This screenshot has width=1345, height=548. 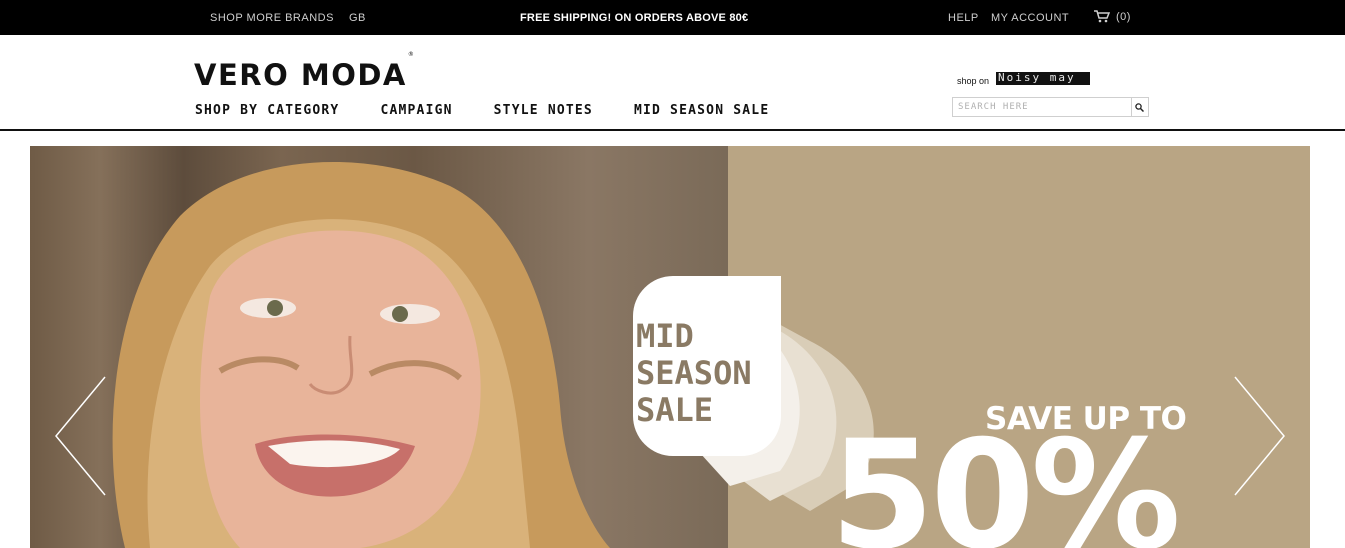 What do you see at coordinates (963, 18) in the screenshot?
I see `help-link: HELP` at bounding box center [963, 18].